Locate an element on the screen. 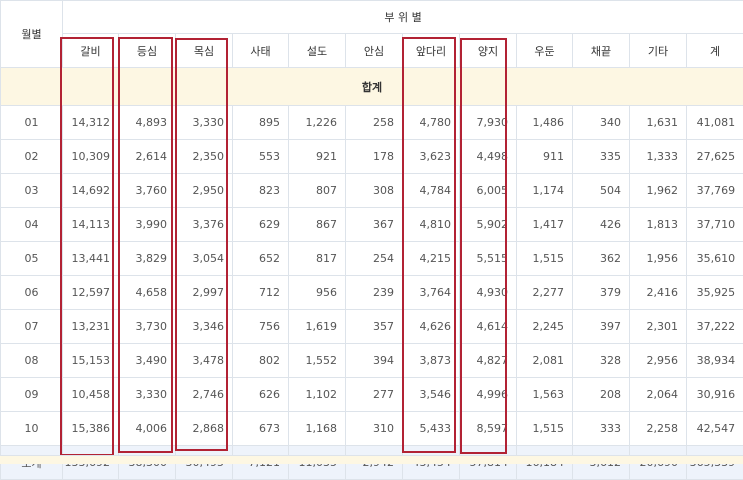  value-cell: 277 is located at coordinates (374, 395).